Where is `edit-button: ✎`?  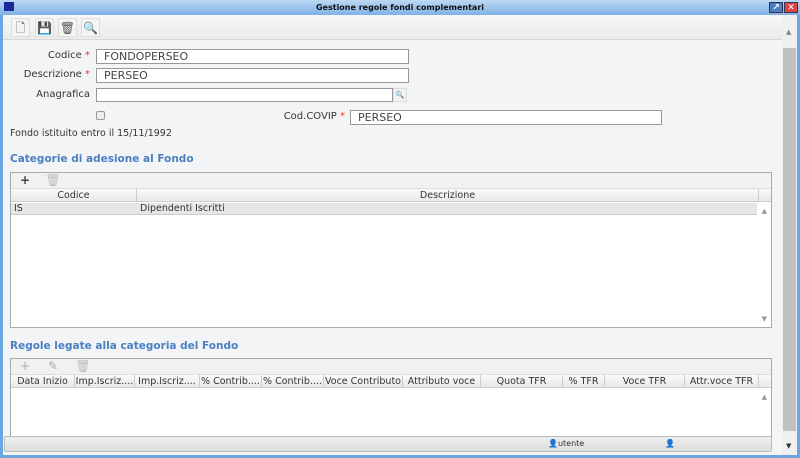
edit-button: ✎ is located at coordinates (53, 366).